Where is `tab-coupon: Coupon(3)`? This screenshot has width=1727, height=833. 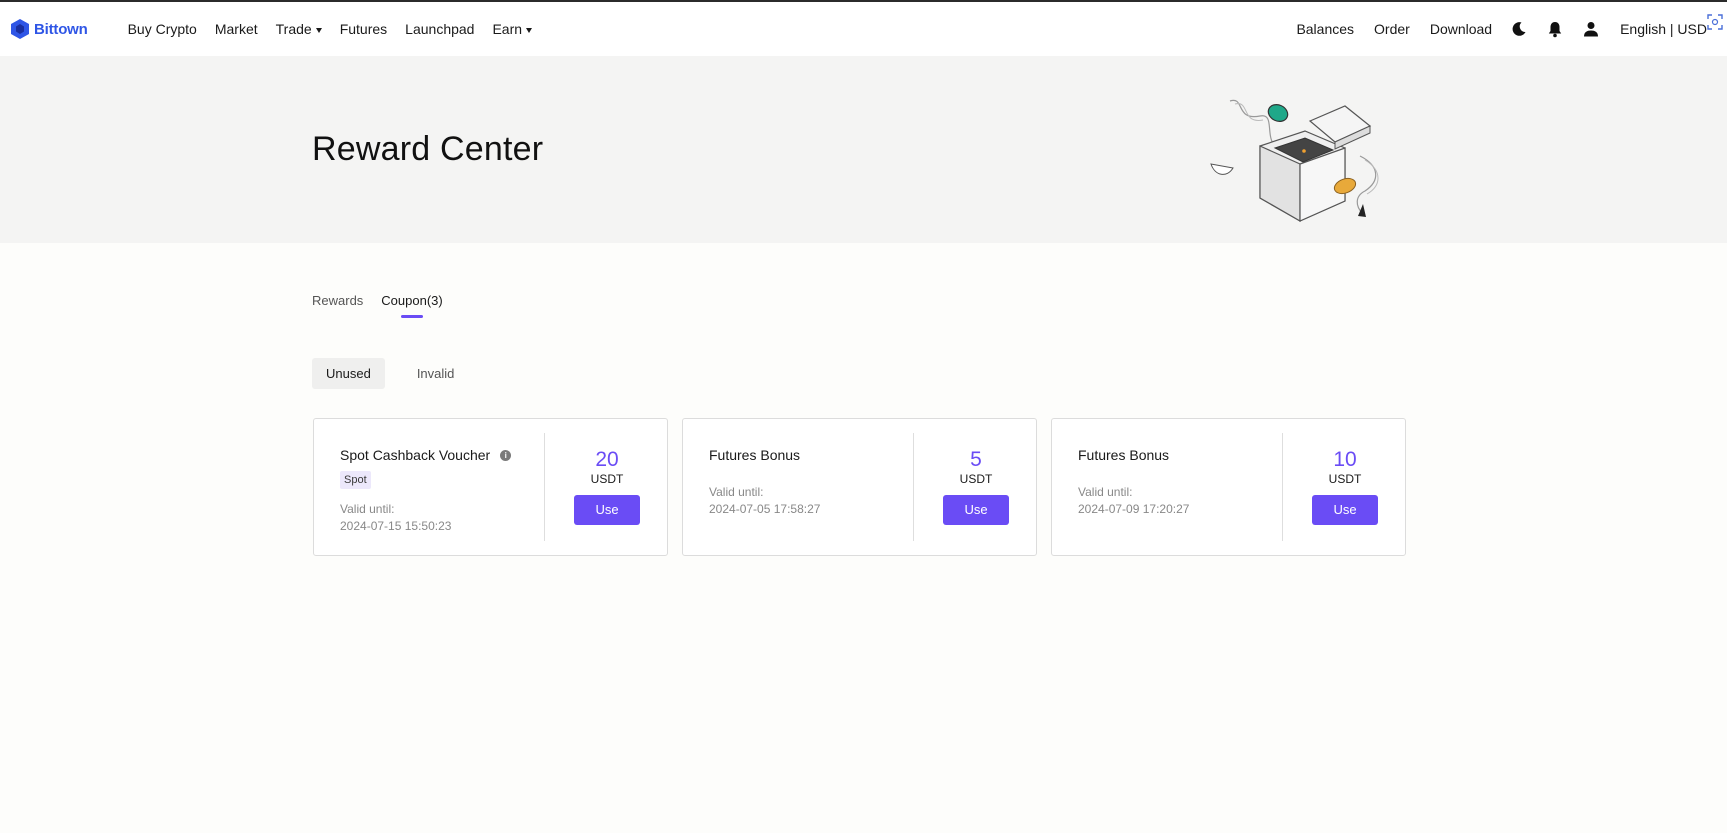
tab-coupon: Coupon(3) is located at coordinates (411, 305).